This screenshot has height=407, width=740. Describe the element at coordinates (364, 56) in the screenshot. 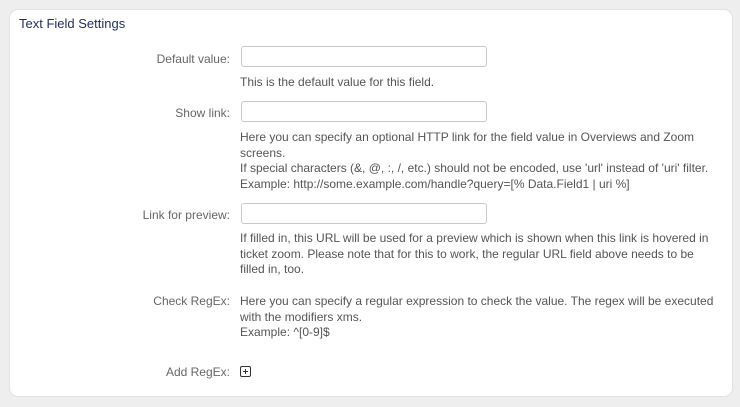

I see `default-value-input` at that location.